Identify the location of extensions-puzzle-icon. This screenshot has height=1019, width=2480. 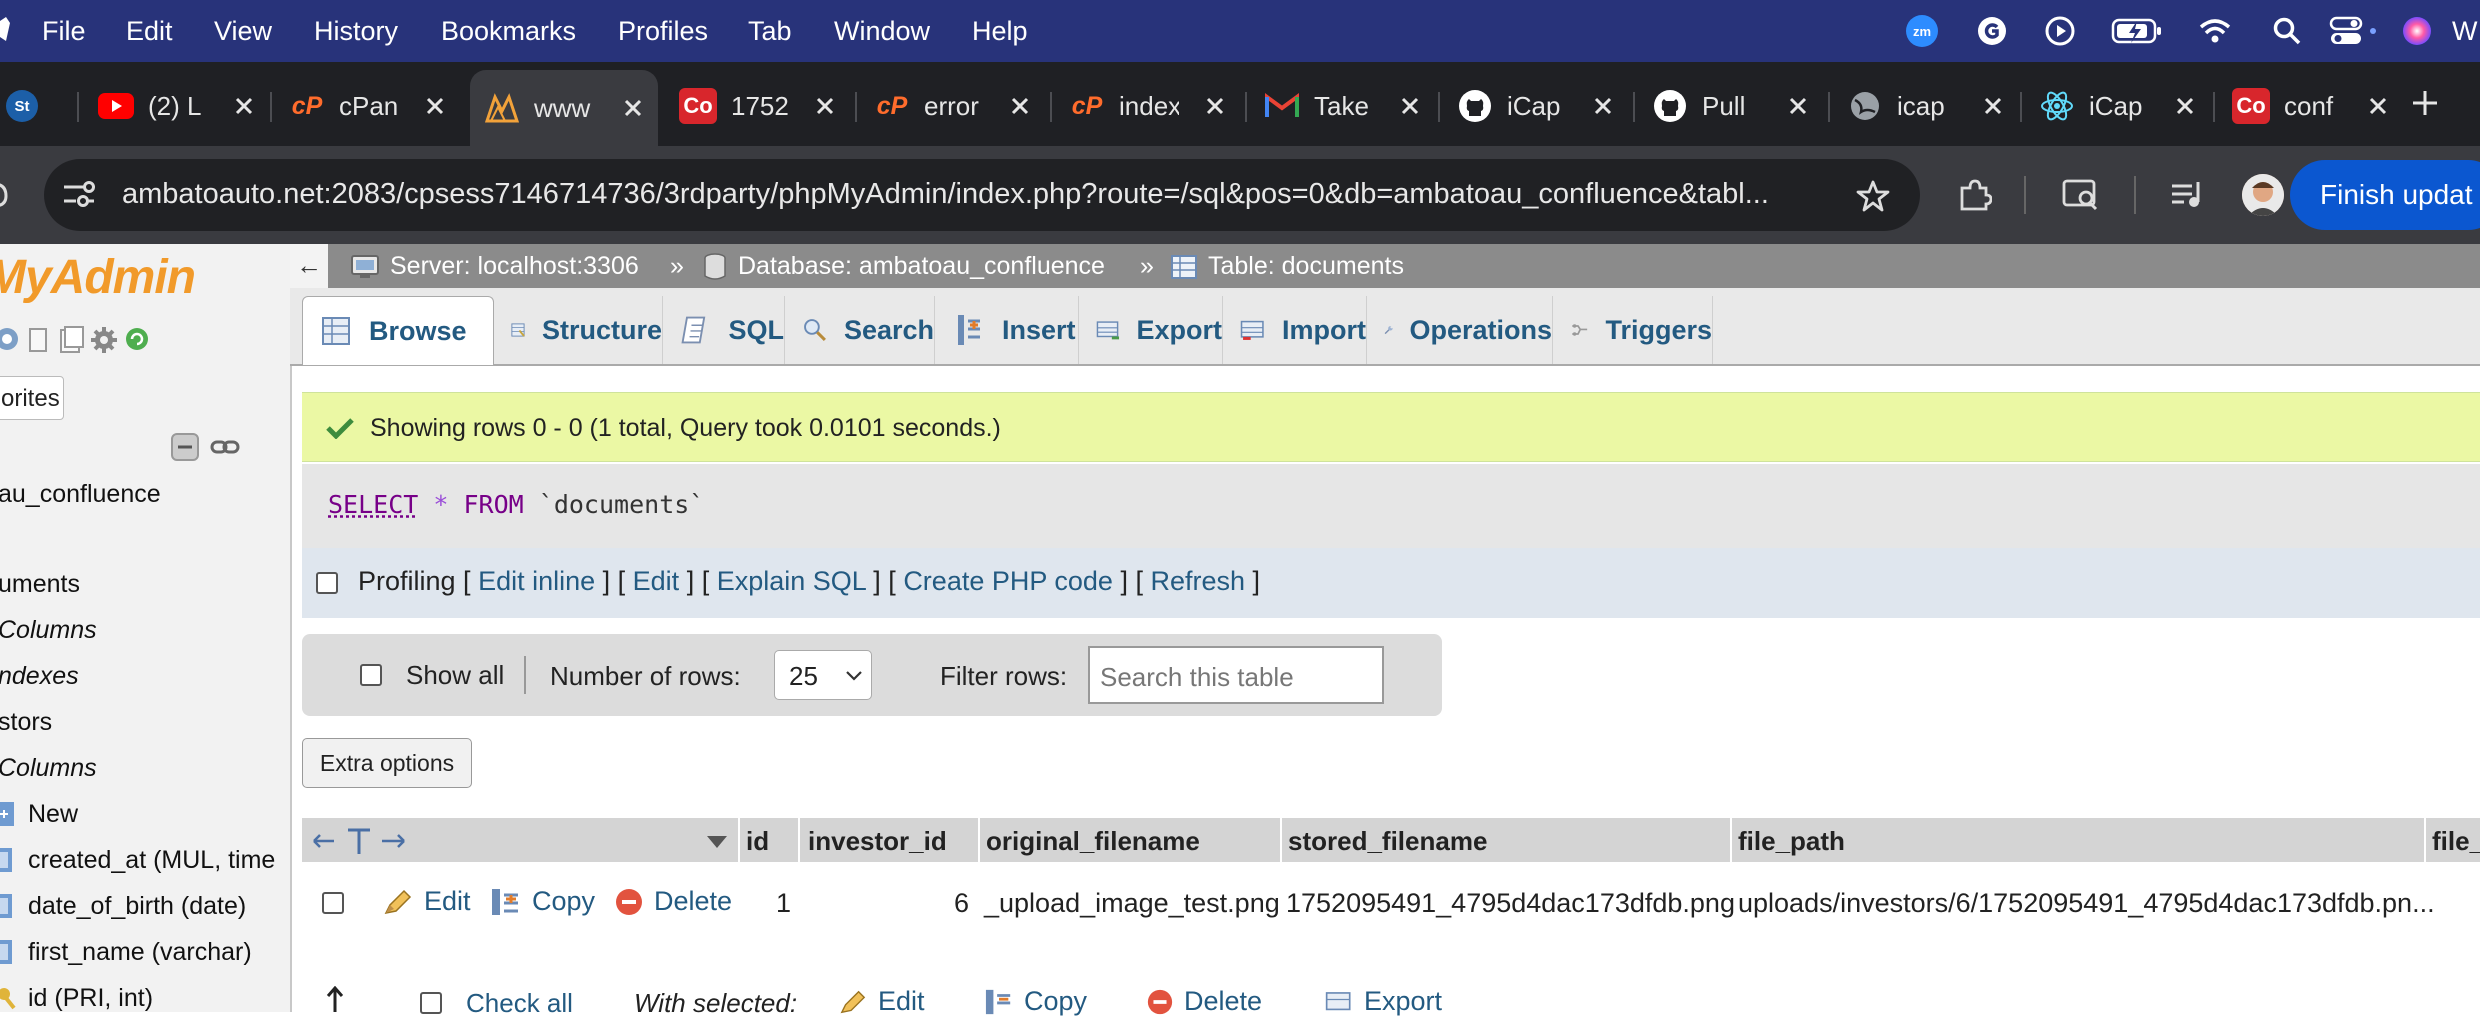
(1975, 195).